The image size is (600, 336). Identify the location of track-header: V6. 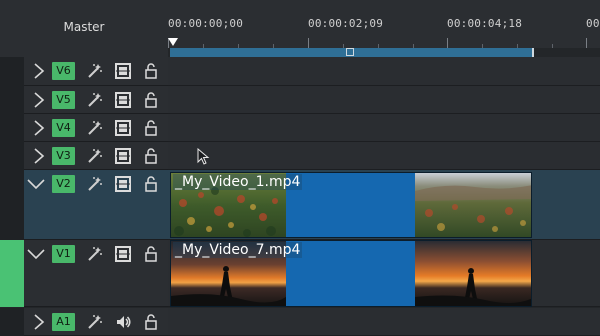
(96, 71).